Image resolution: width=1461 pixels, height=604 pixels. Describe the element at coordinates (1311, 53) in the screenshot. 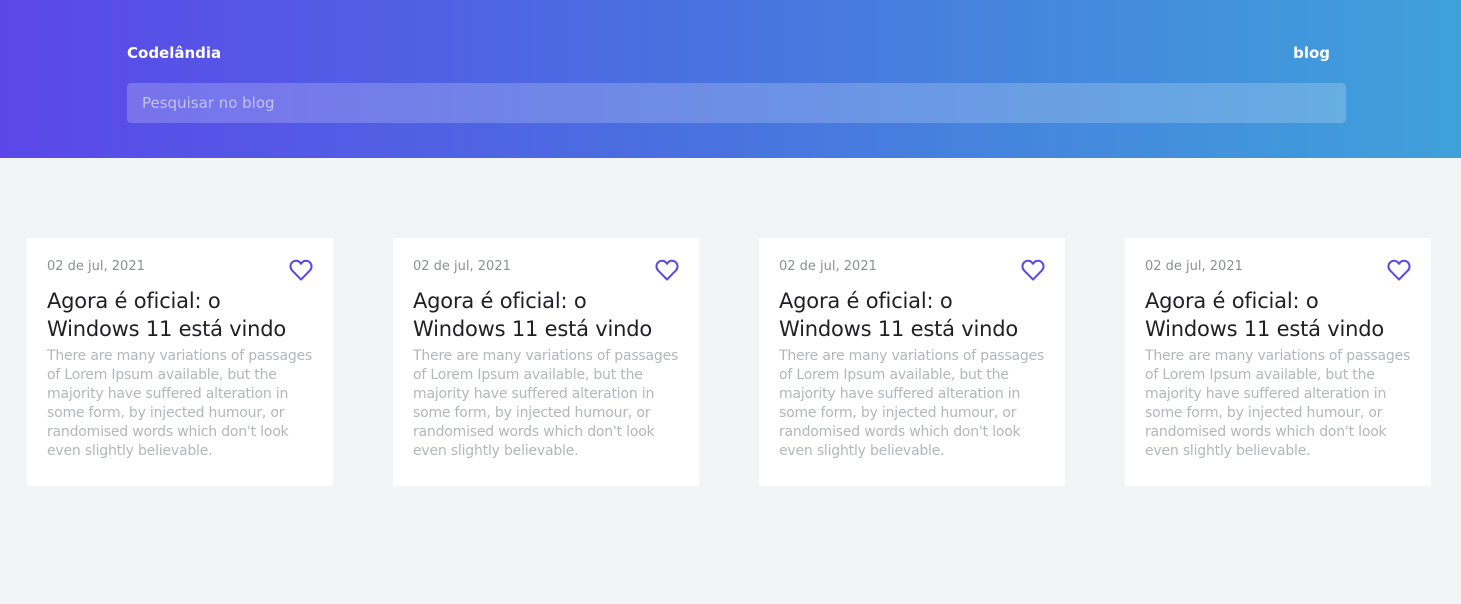

I see `nav-link-blog: blog` at that location.